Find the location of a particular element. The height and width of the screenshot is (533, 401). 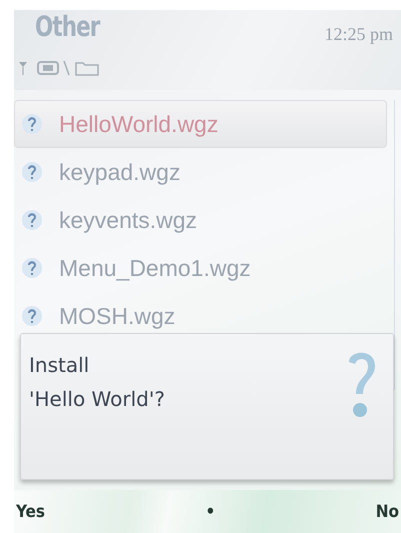

file-item: keyvents.wgz is located at coordinates (200, 220).